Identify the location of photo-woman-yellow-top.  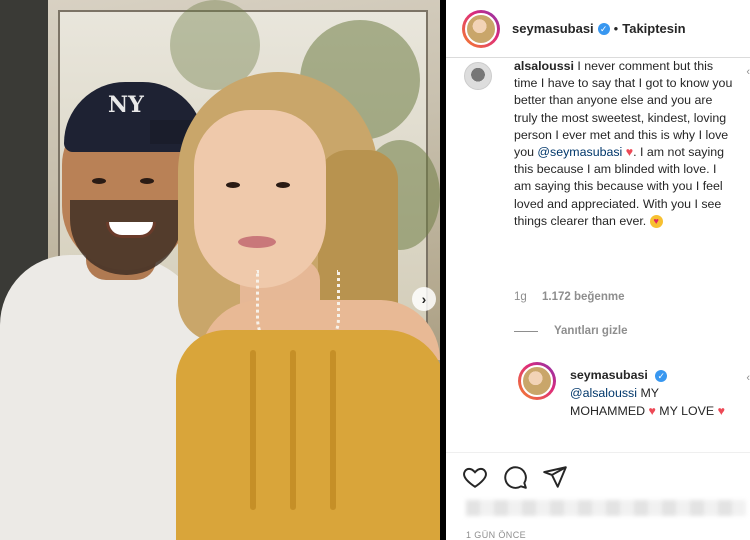
(308, 435).